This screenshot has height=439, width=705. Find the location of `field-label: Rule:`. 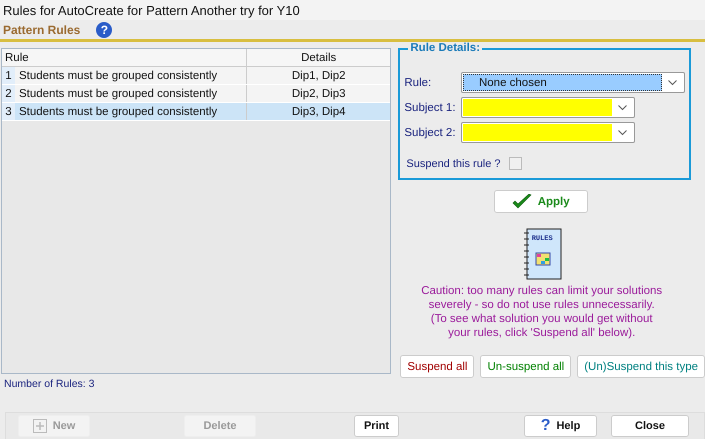

field-label: Rule: is located at coordinates (418, 82).